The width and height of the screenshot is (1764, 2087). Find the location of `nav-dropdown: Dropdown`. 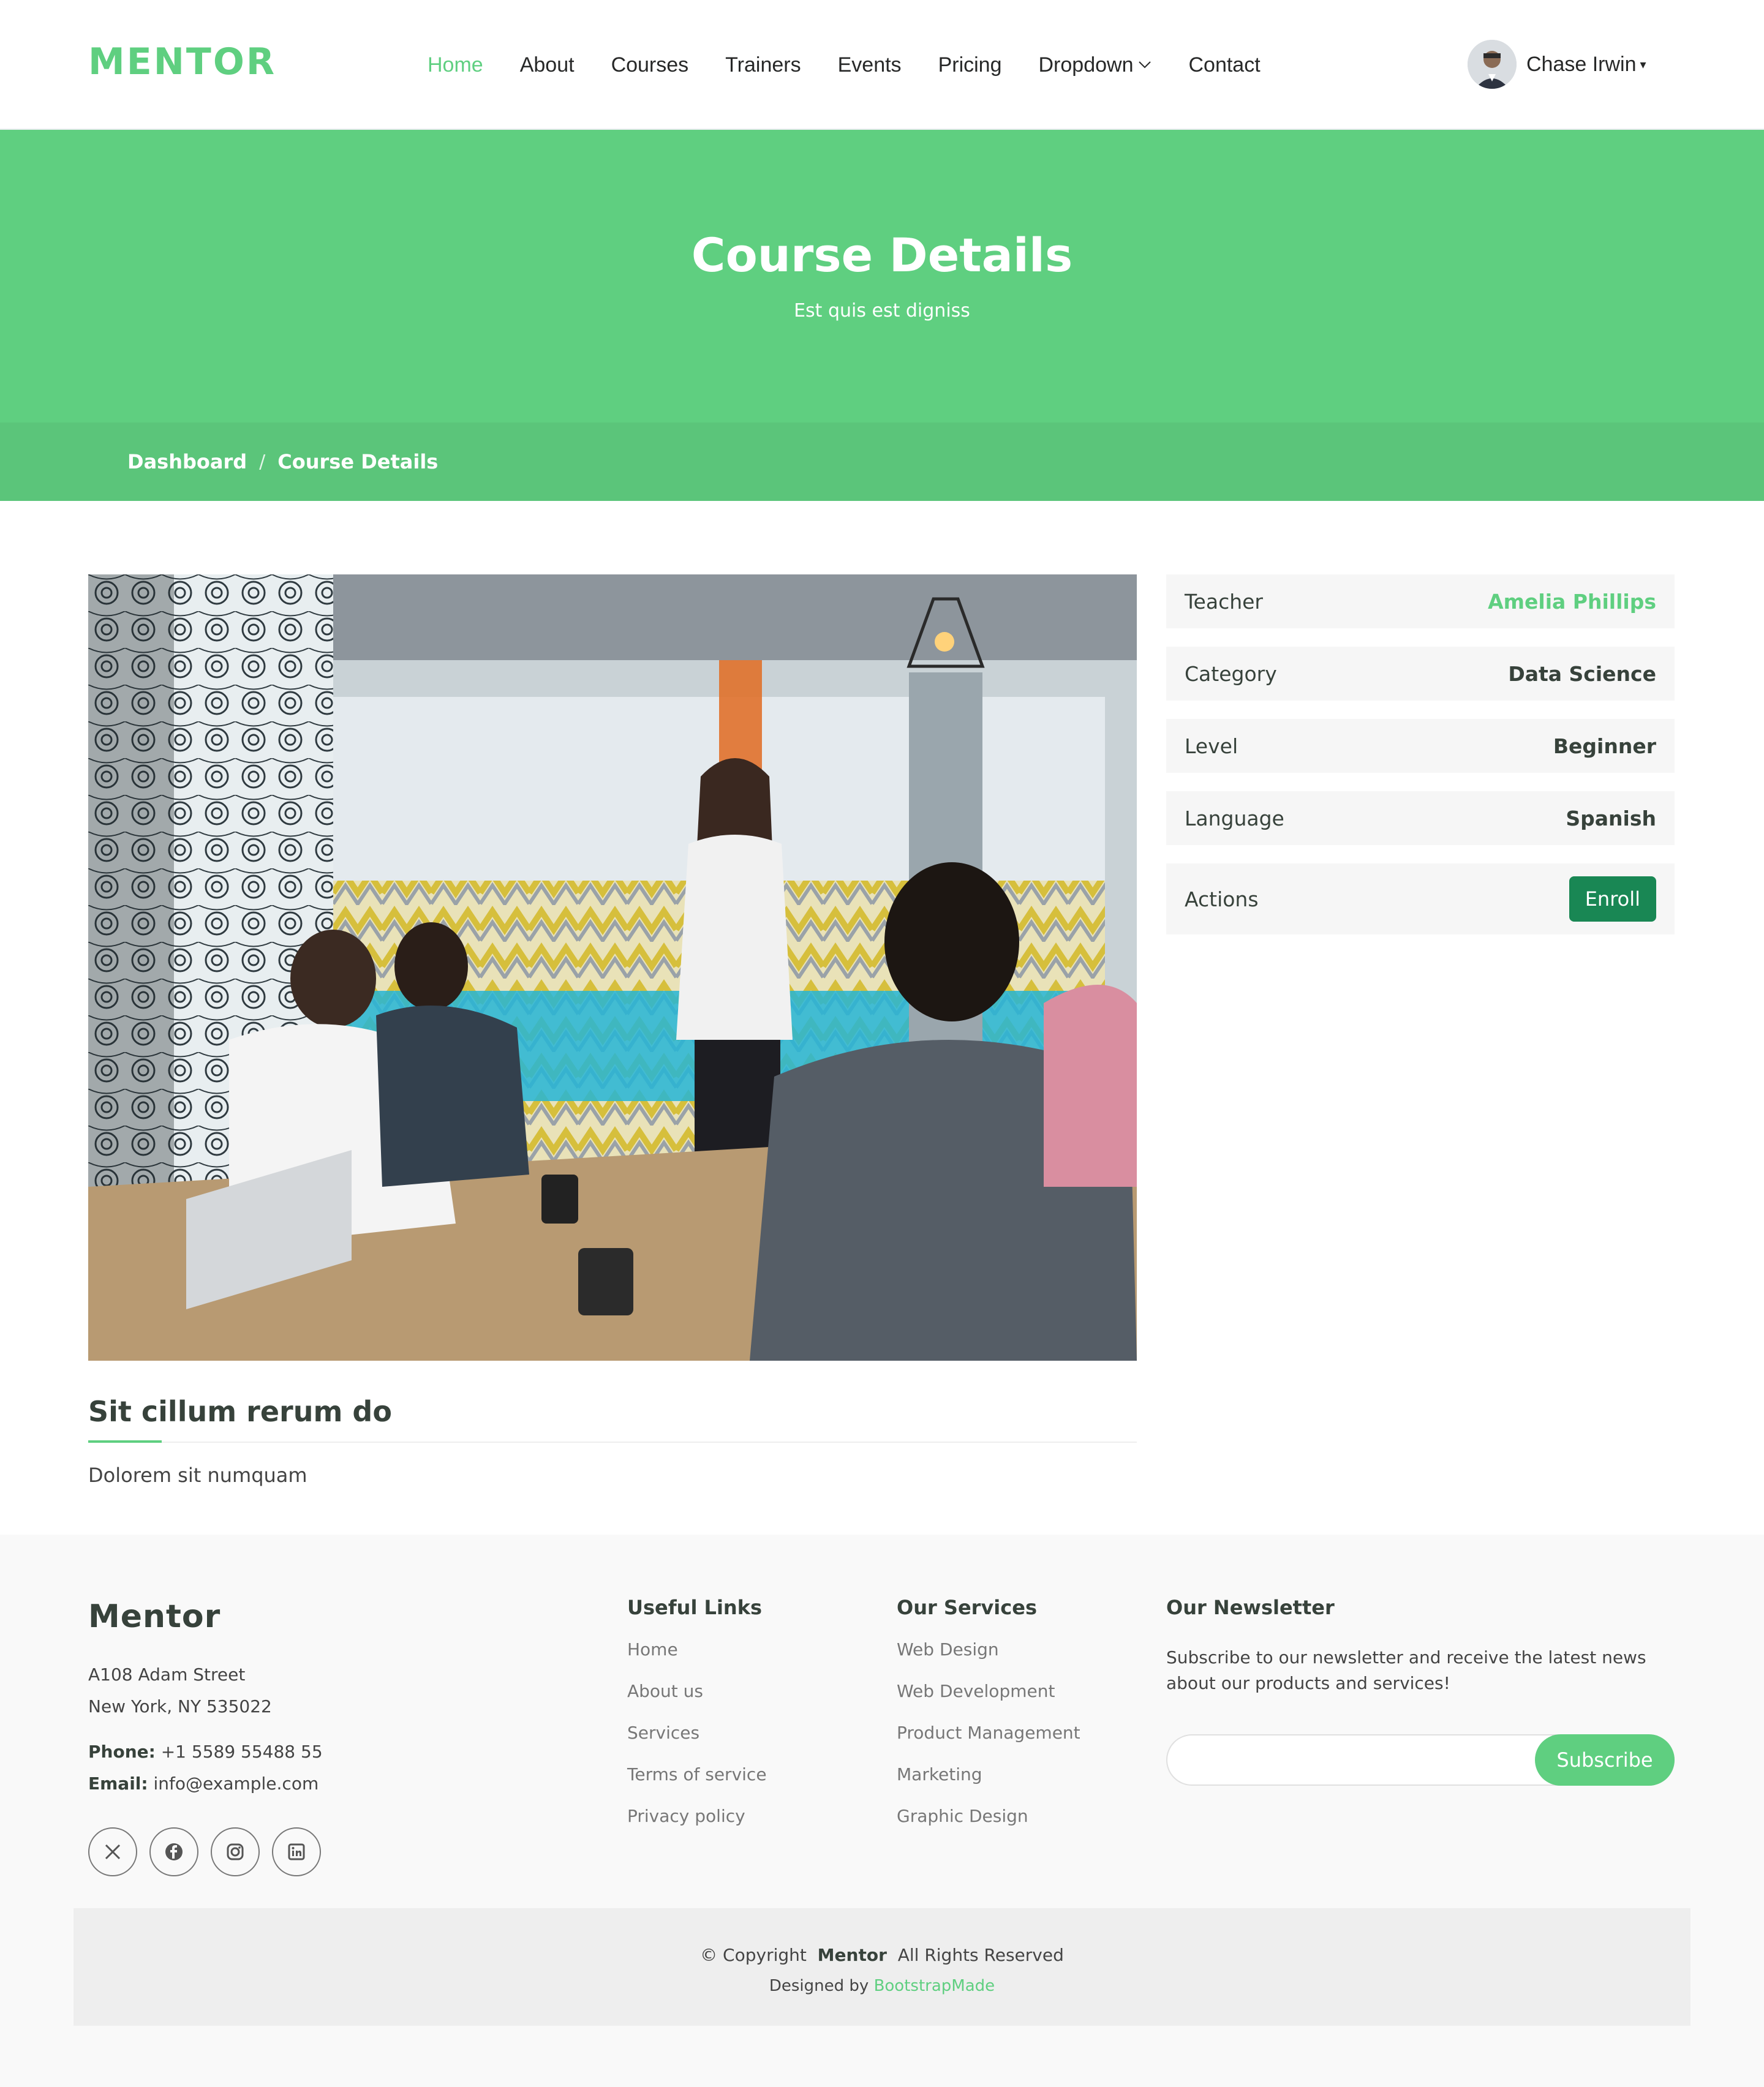

nav-dropdown: Dropdown is located at coordinates (1096, 65).